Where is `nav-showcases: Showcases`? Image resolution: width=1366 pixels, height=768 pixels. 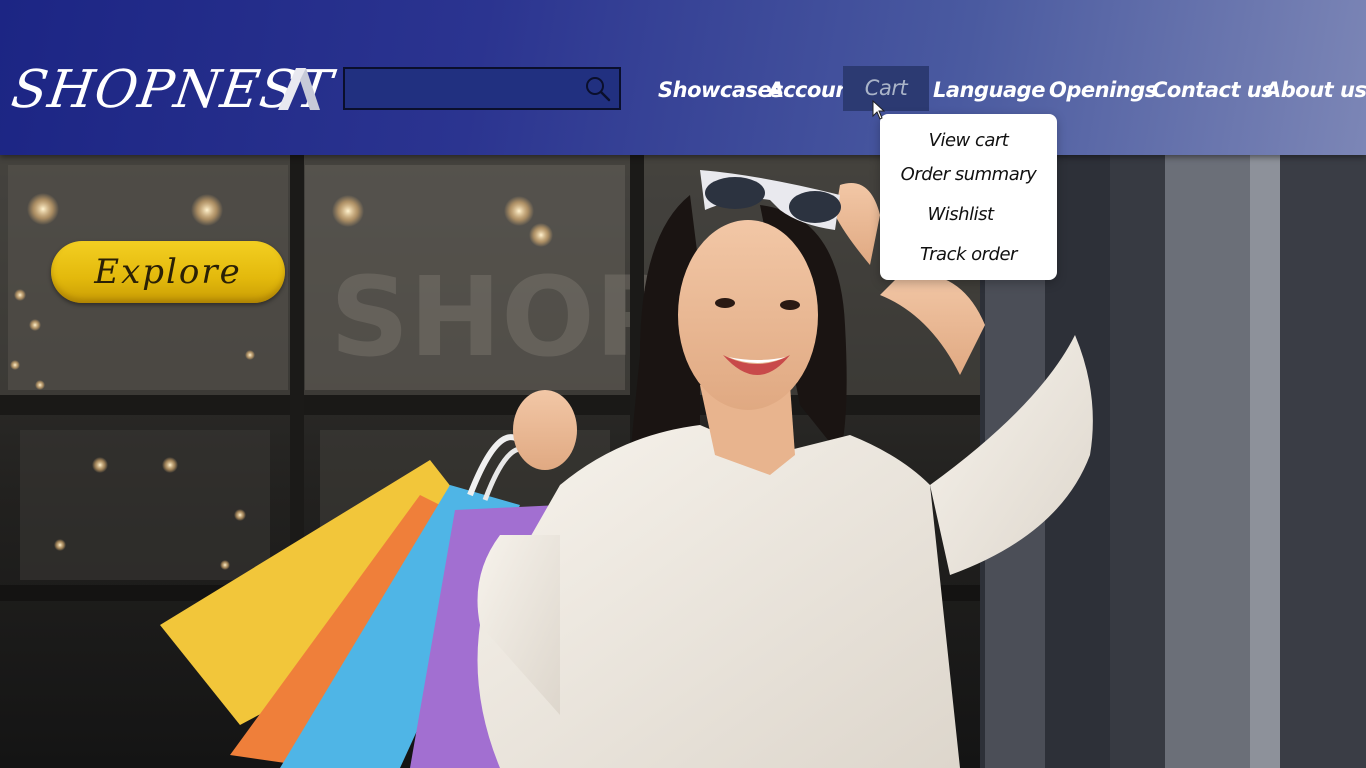
nav-showcases: Showcases is located at coordinates (721, 90).